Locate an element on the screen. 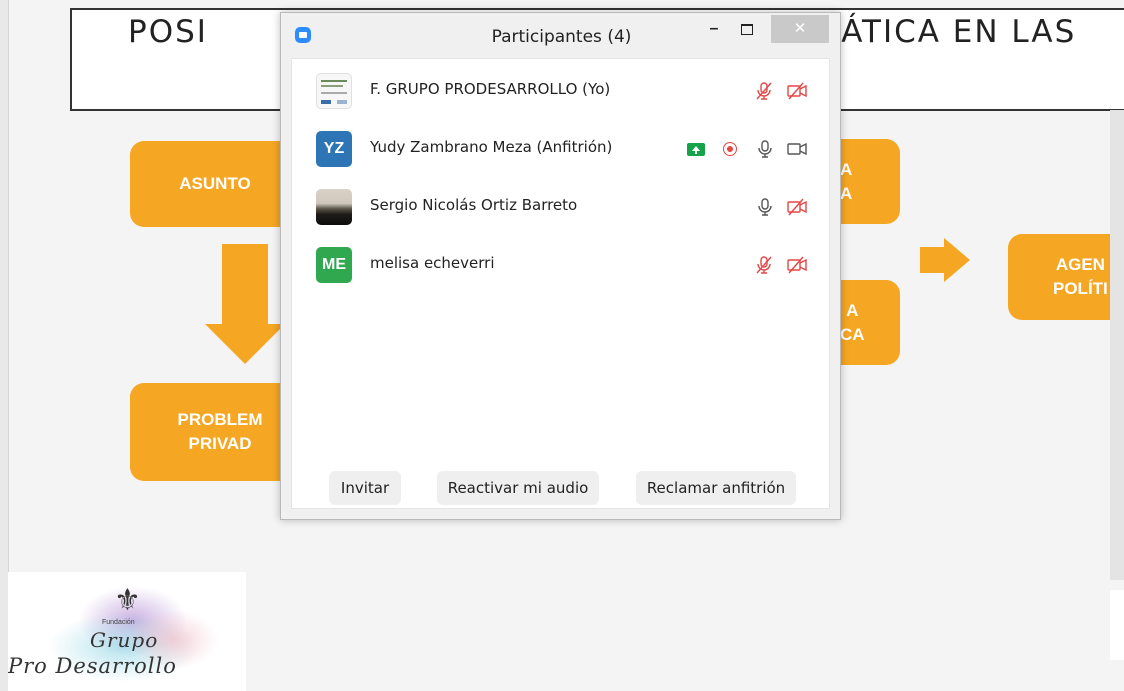  slide-box-middle-bottom-line1: A is located at coordinates (852, 310).